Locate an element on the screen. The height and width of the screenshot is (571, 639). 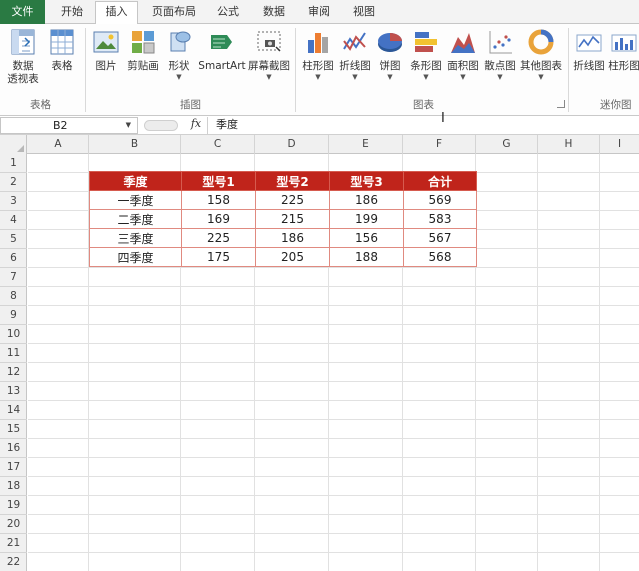
row-header: 15 is located at coordinates (13, 429).